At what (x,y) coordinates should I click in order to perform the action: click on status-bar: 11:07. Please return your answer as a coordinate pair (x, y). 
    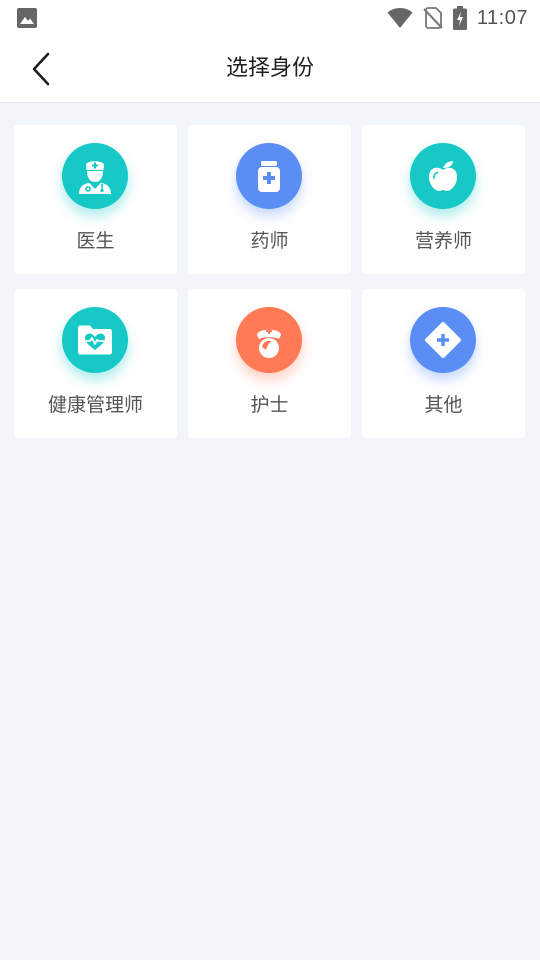
    Looking at the image, I should click on (270, 18).